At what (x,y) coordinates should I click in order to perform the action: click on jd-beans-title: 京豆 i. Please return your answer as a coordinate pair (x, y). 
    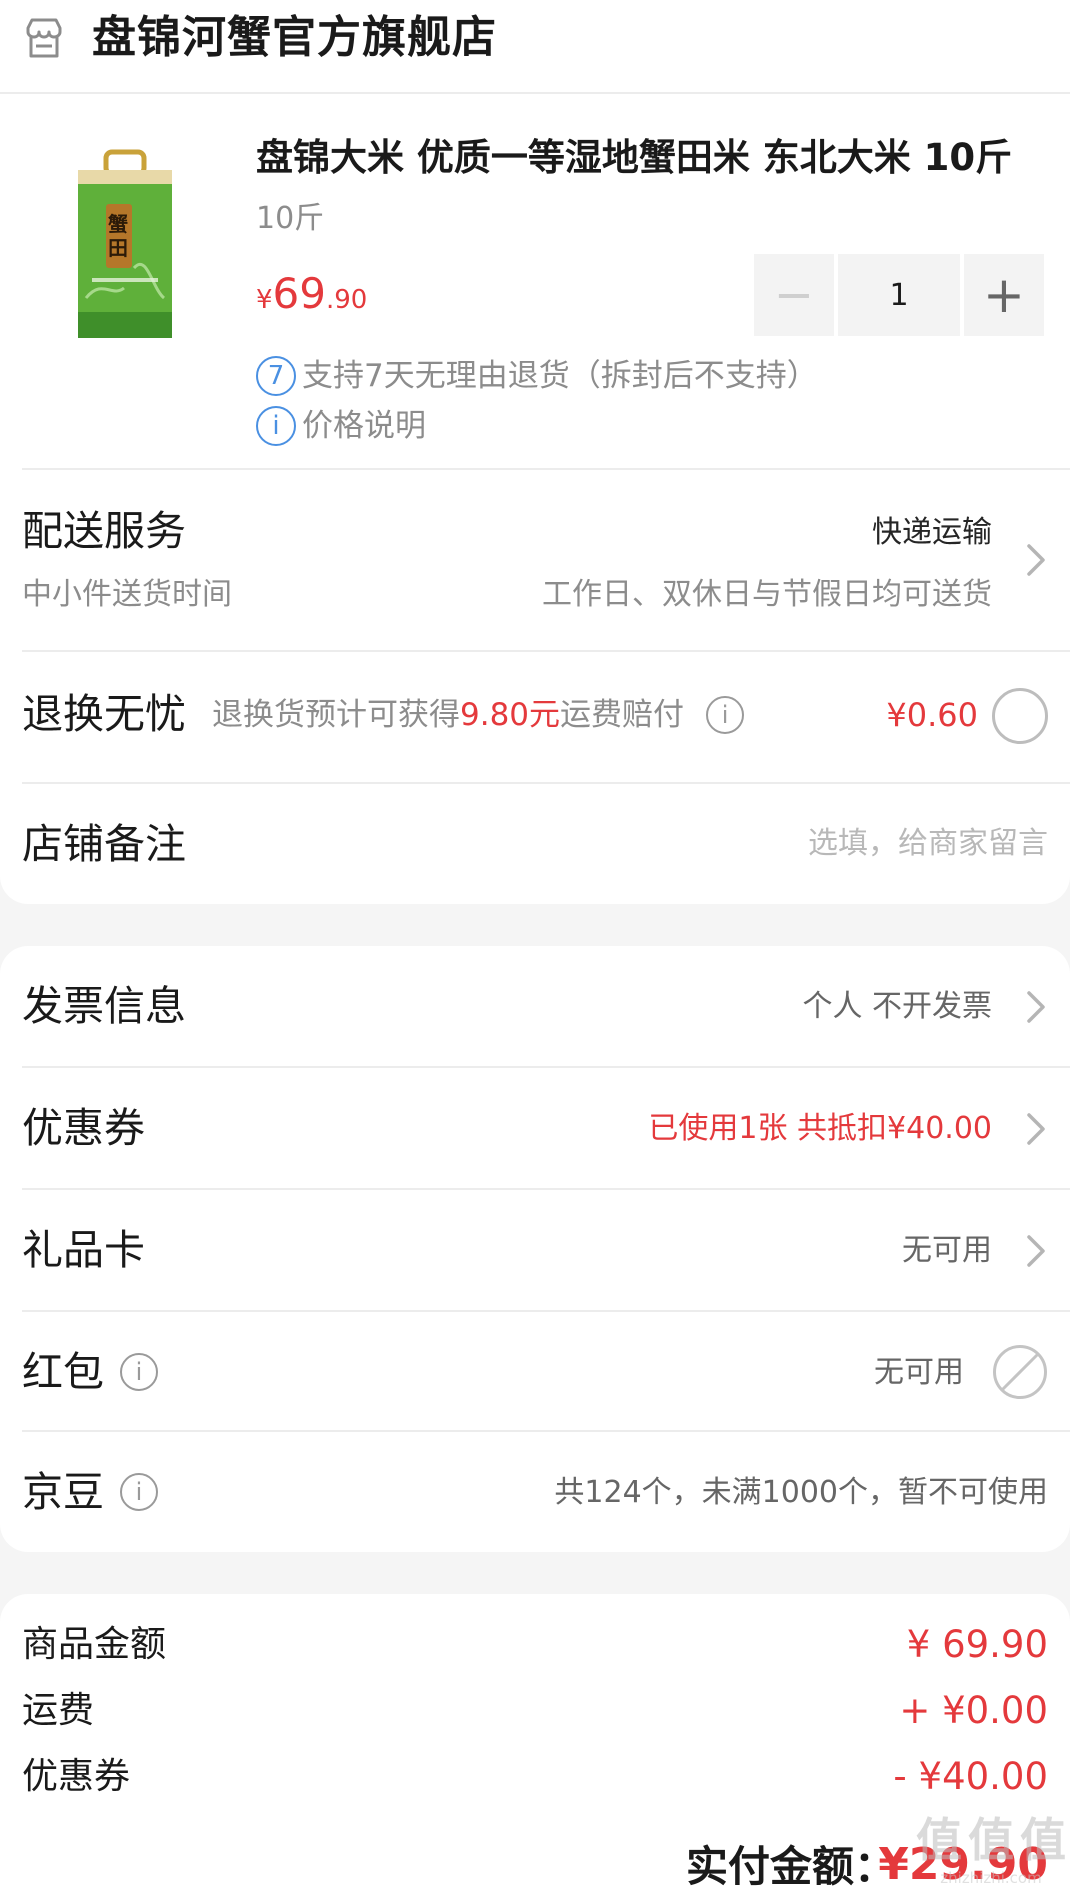
    Looking at the image, I should click on (90, 1492).